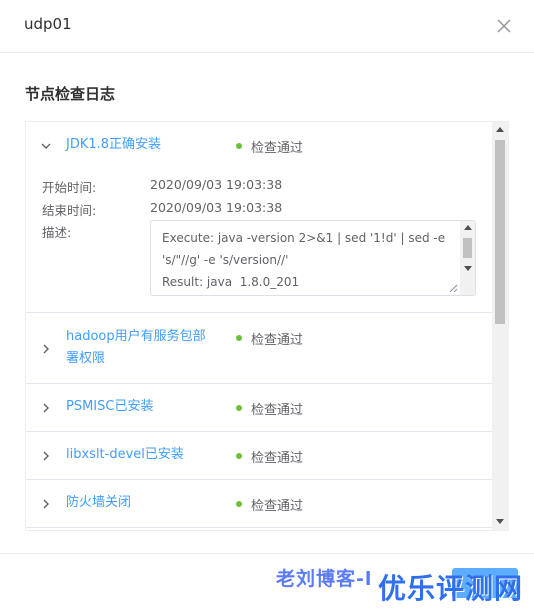 The width and height of the screenshot is (534, 612). Describe the element at coordinates (98, 503) in the screenshot. I see `check-item-name: 防火墙关闭` at that location.